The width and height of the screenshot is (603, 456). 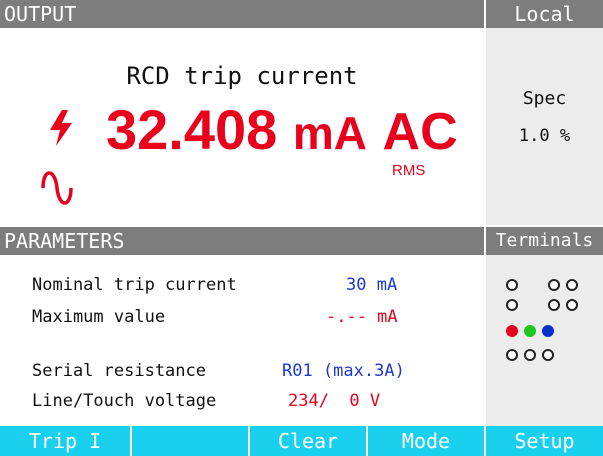 What do you see at coordinates (192, 129) in the screenshot?
I see `output-value: 32.408` at bounding box center [192, 129].